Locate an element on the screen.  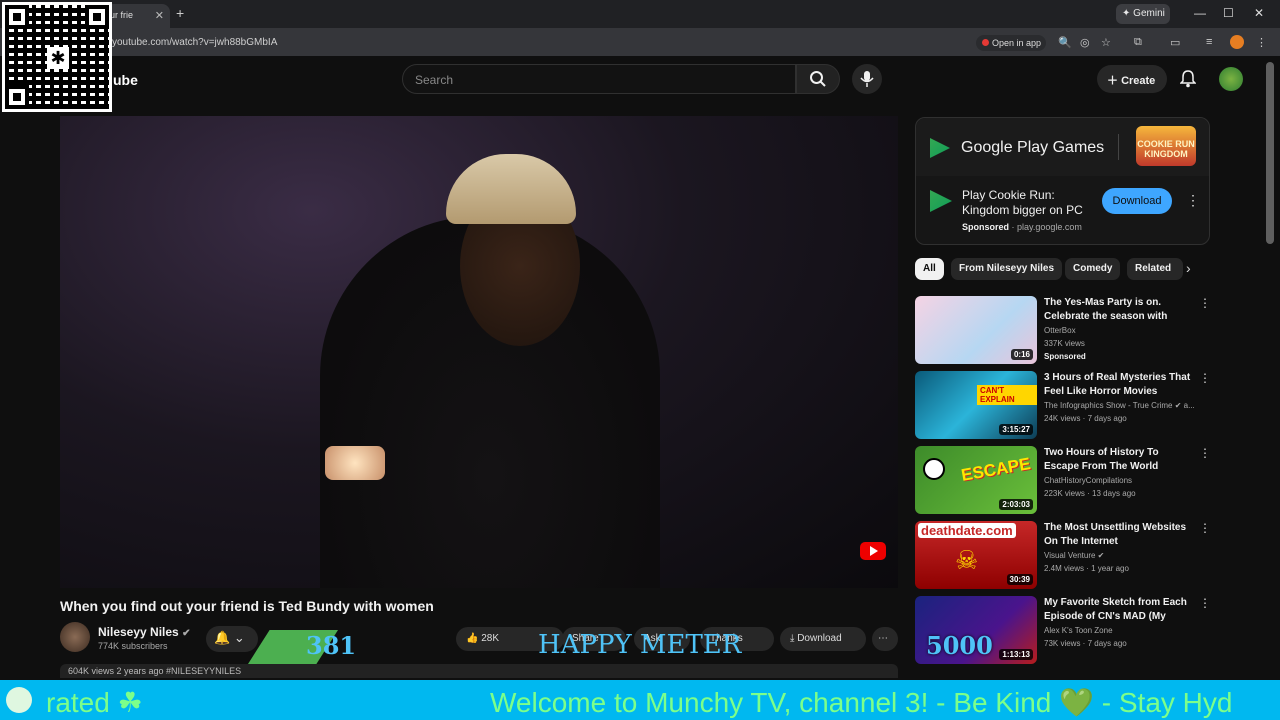
minimize-icon: — is located at coordinates (1200, 13).